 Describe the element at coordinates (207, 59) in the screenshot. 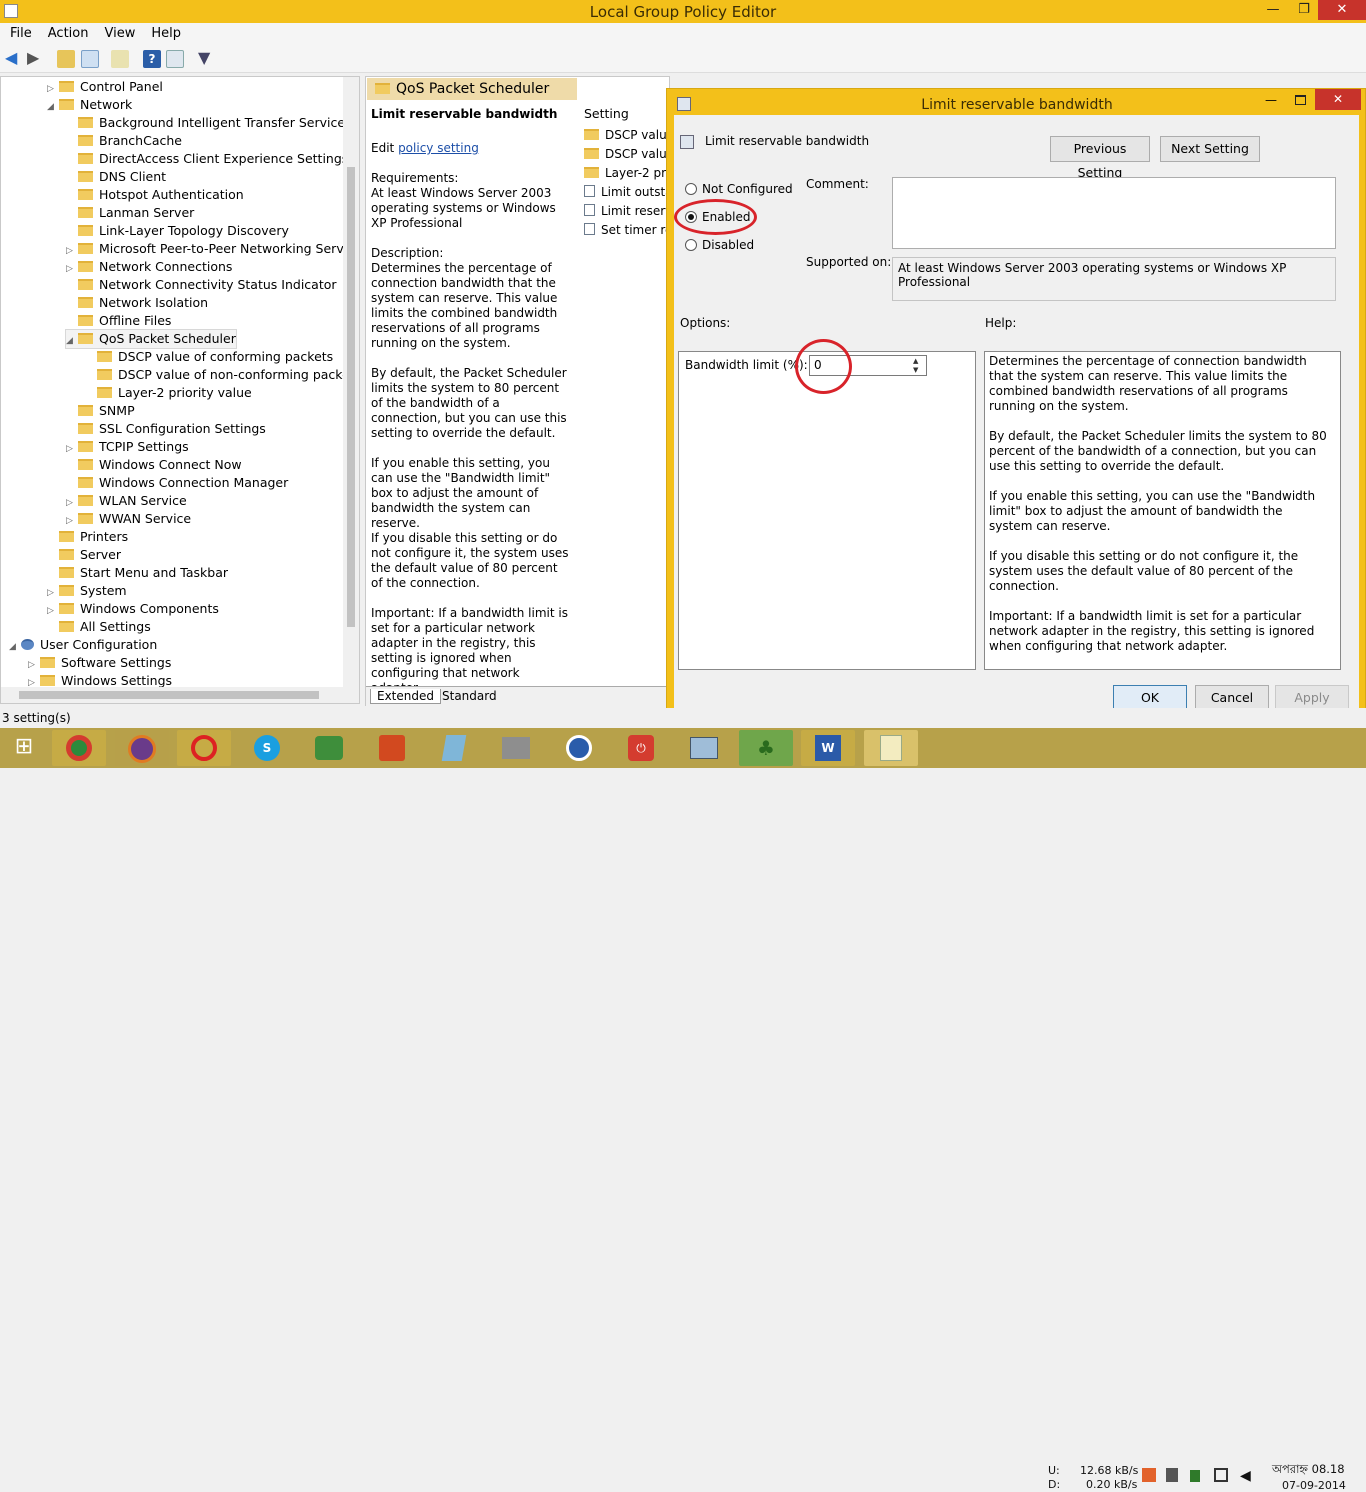

I see `filter-icon: ▼` at that location.